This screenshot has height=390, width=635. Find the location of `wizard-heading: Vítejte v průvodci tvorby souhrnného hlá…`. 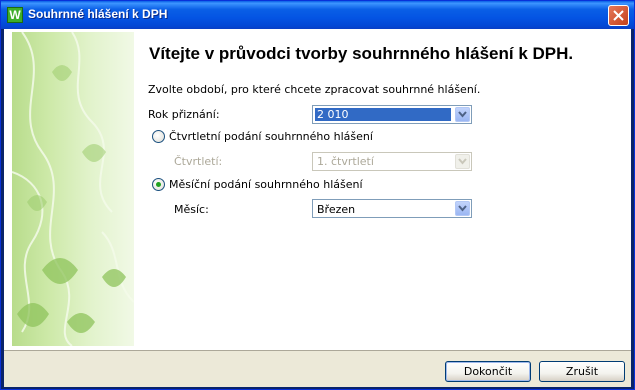

wizard-heading: Vítejte v průvodci tvorby souhrnného hlá… is located at coordinates (361, 53).